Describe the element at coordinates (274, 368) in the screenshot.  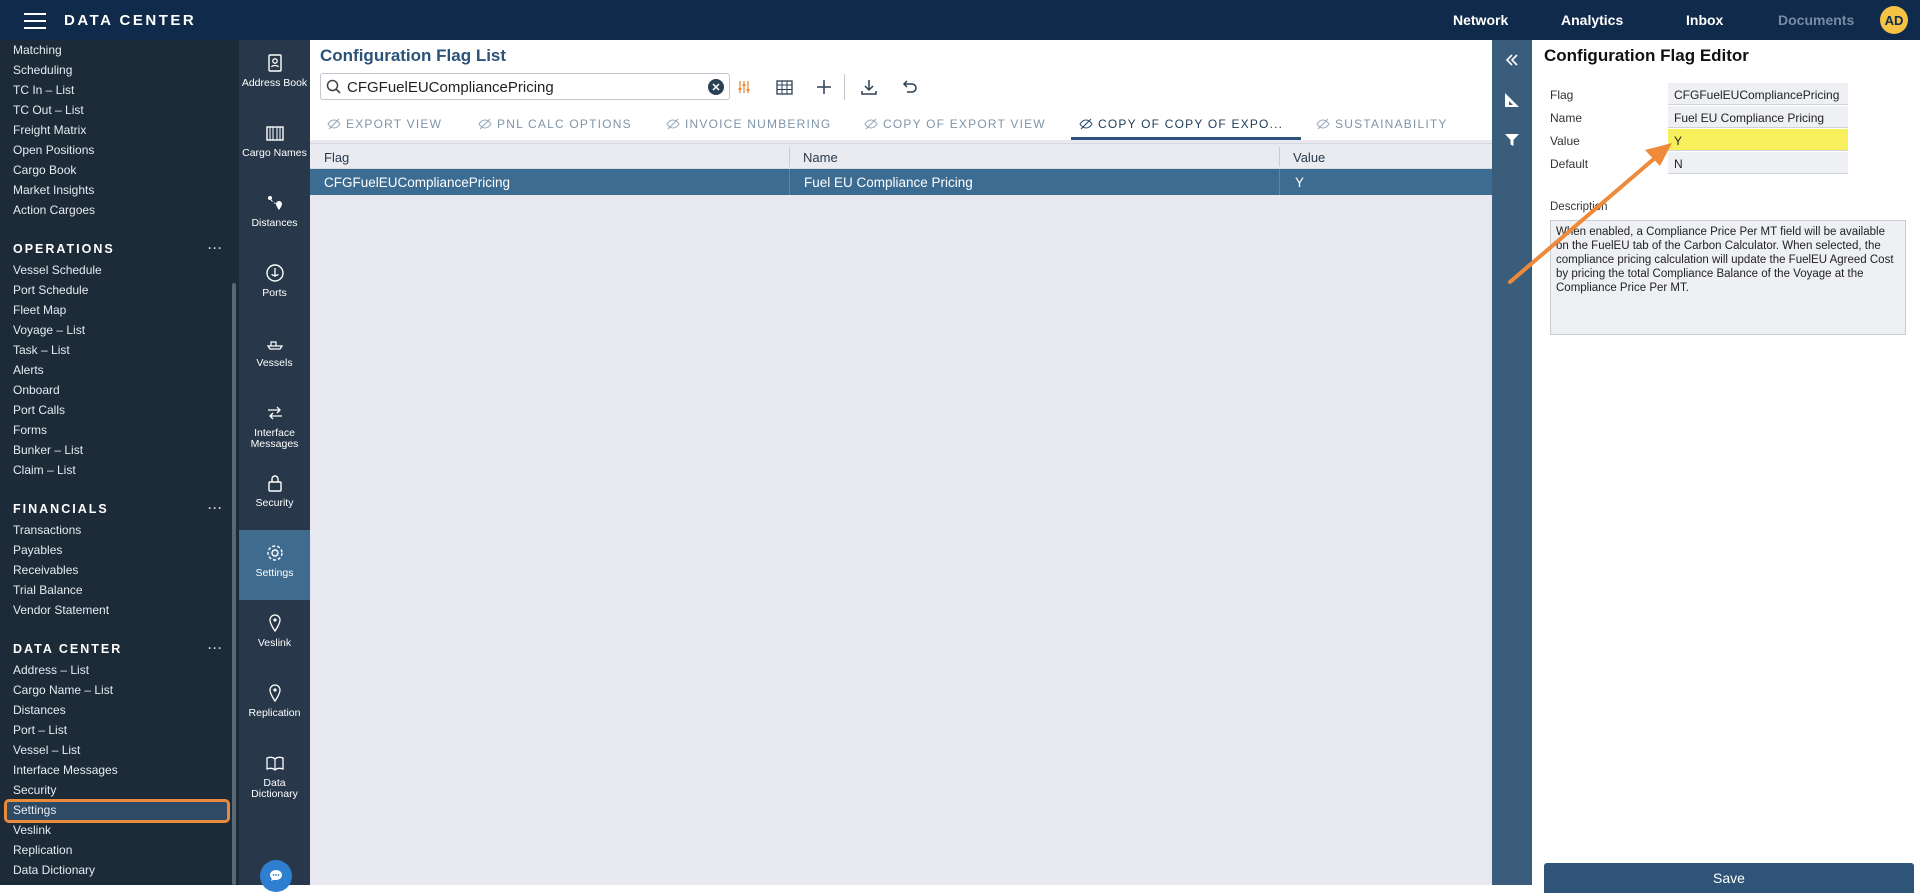
I see `rail-vessels: Vessels` at that location.